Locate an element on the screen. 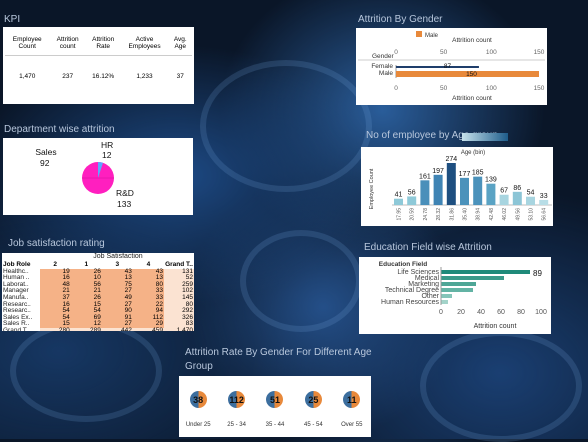 The width and height of the screenshot is (588, 442). dept-label-hr: HR is located at coordinates (107, 145).